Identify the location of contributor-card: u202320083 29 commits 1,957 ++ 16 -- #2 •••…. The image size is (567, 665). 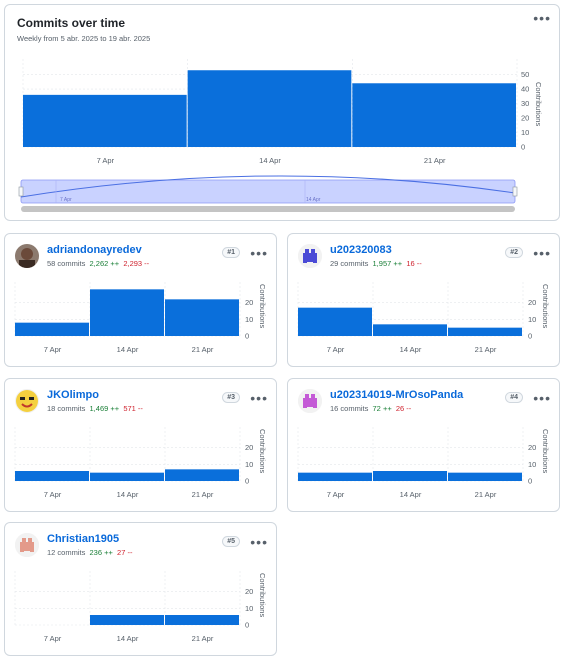
(423, 300).